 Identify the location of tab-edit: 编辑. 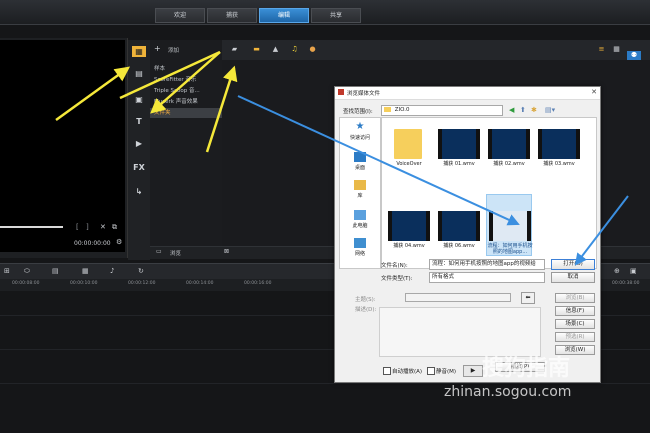
(284, 15).